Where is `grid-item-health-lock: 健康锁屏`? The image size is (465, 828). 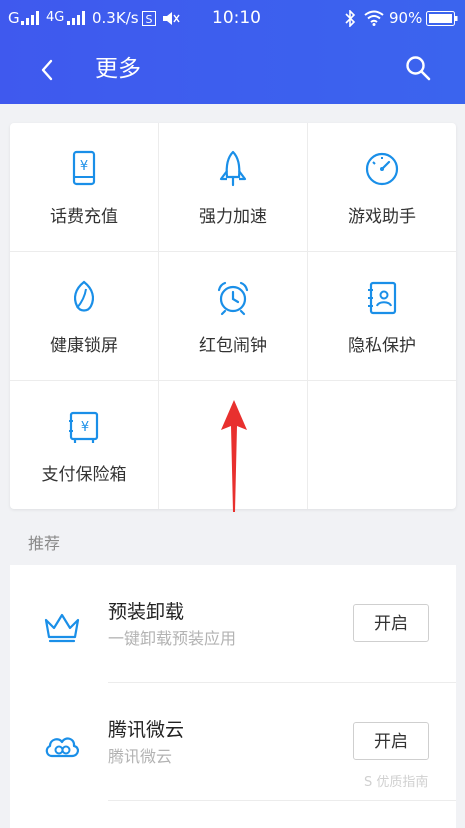 grid-item-health-lock: 健康锁屏 is located at coordinates (84, 316).